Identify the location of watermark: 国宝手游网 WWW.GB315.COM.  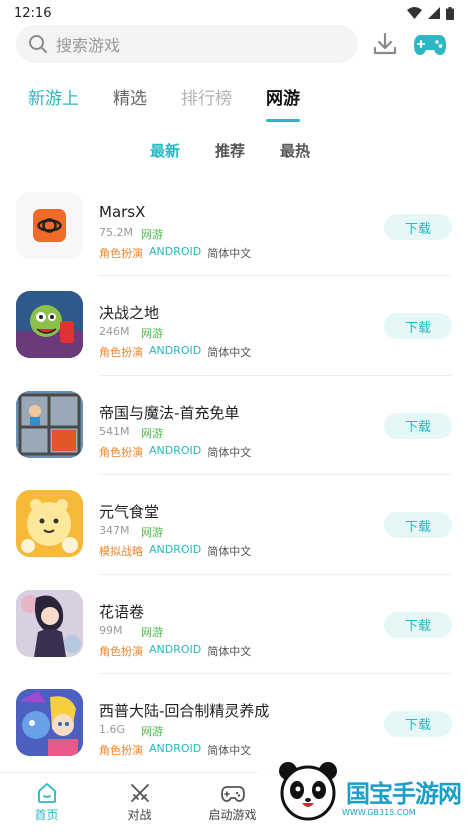
(363, 791).